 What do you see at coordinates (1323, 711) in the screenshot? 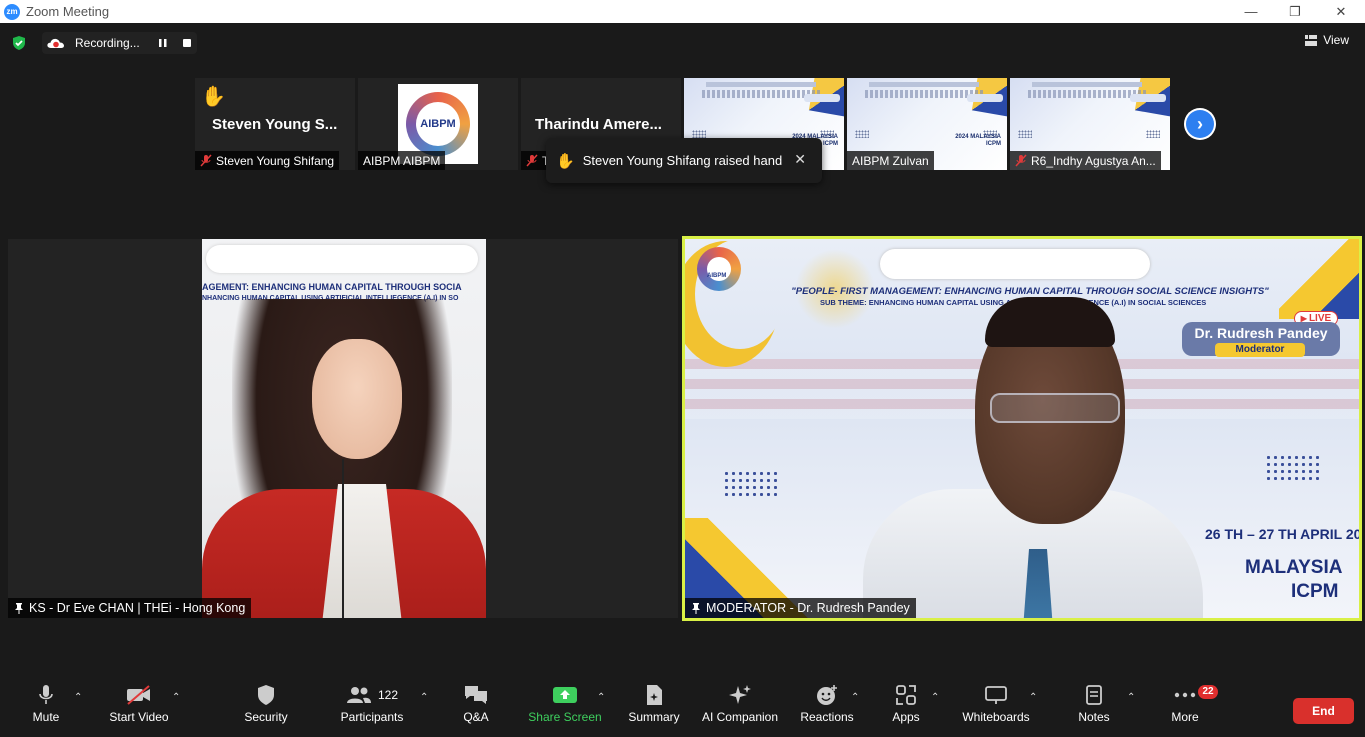
I see `end-meeting-button: End` at bounding box center [1323, 711].